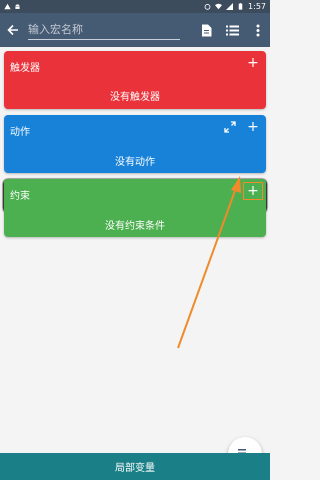 Image resolution: width=320 pixels, height=480 pixels. I want to click on local-variables-label: 局部变量, so click(135, 468).